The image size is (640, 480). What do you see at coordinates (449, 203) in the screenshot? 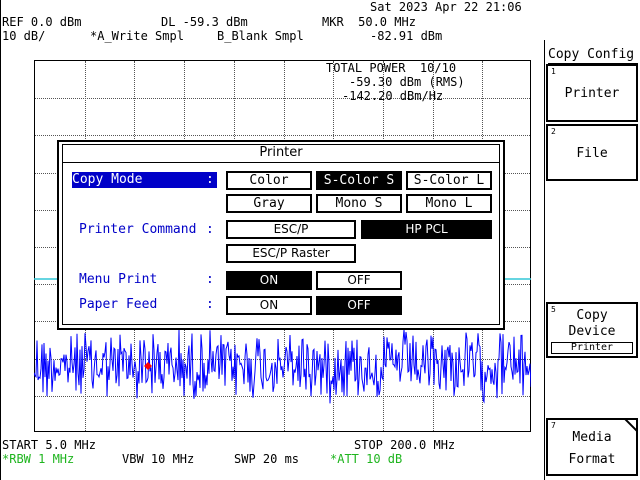
I see `copy-mode-mono-l-button: Mono L` at bounding box center [449, 203].